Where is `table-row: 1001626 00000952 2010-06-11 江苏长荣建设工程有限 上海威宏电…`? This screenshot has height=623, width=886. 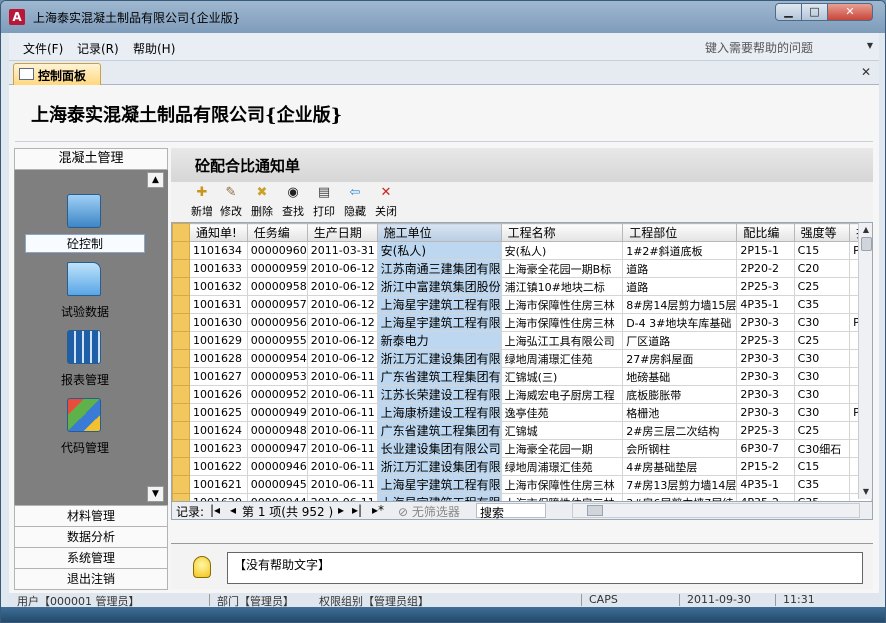
table-row: 1001626 00000952 2010-06-11 江苏长荣建设工程有限 上海威宏电… is located at coordinates (522, 394).